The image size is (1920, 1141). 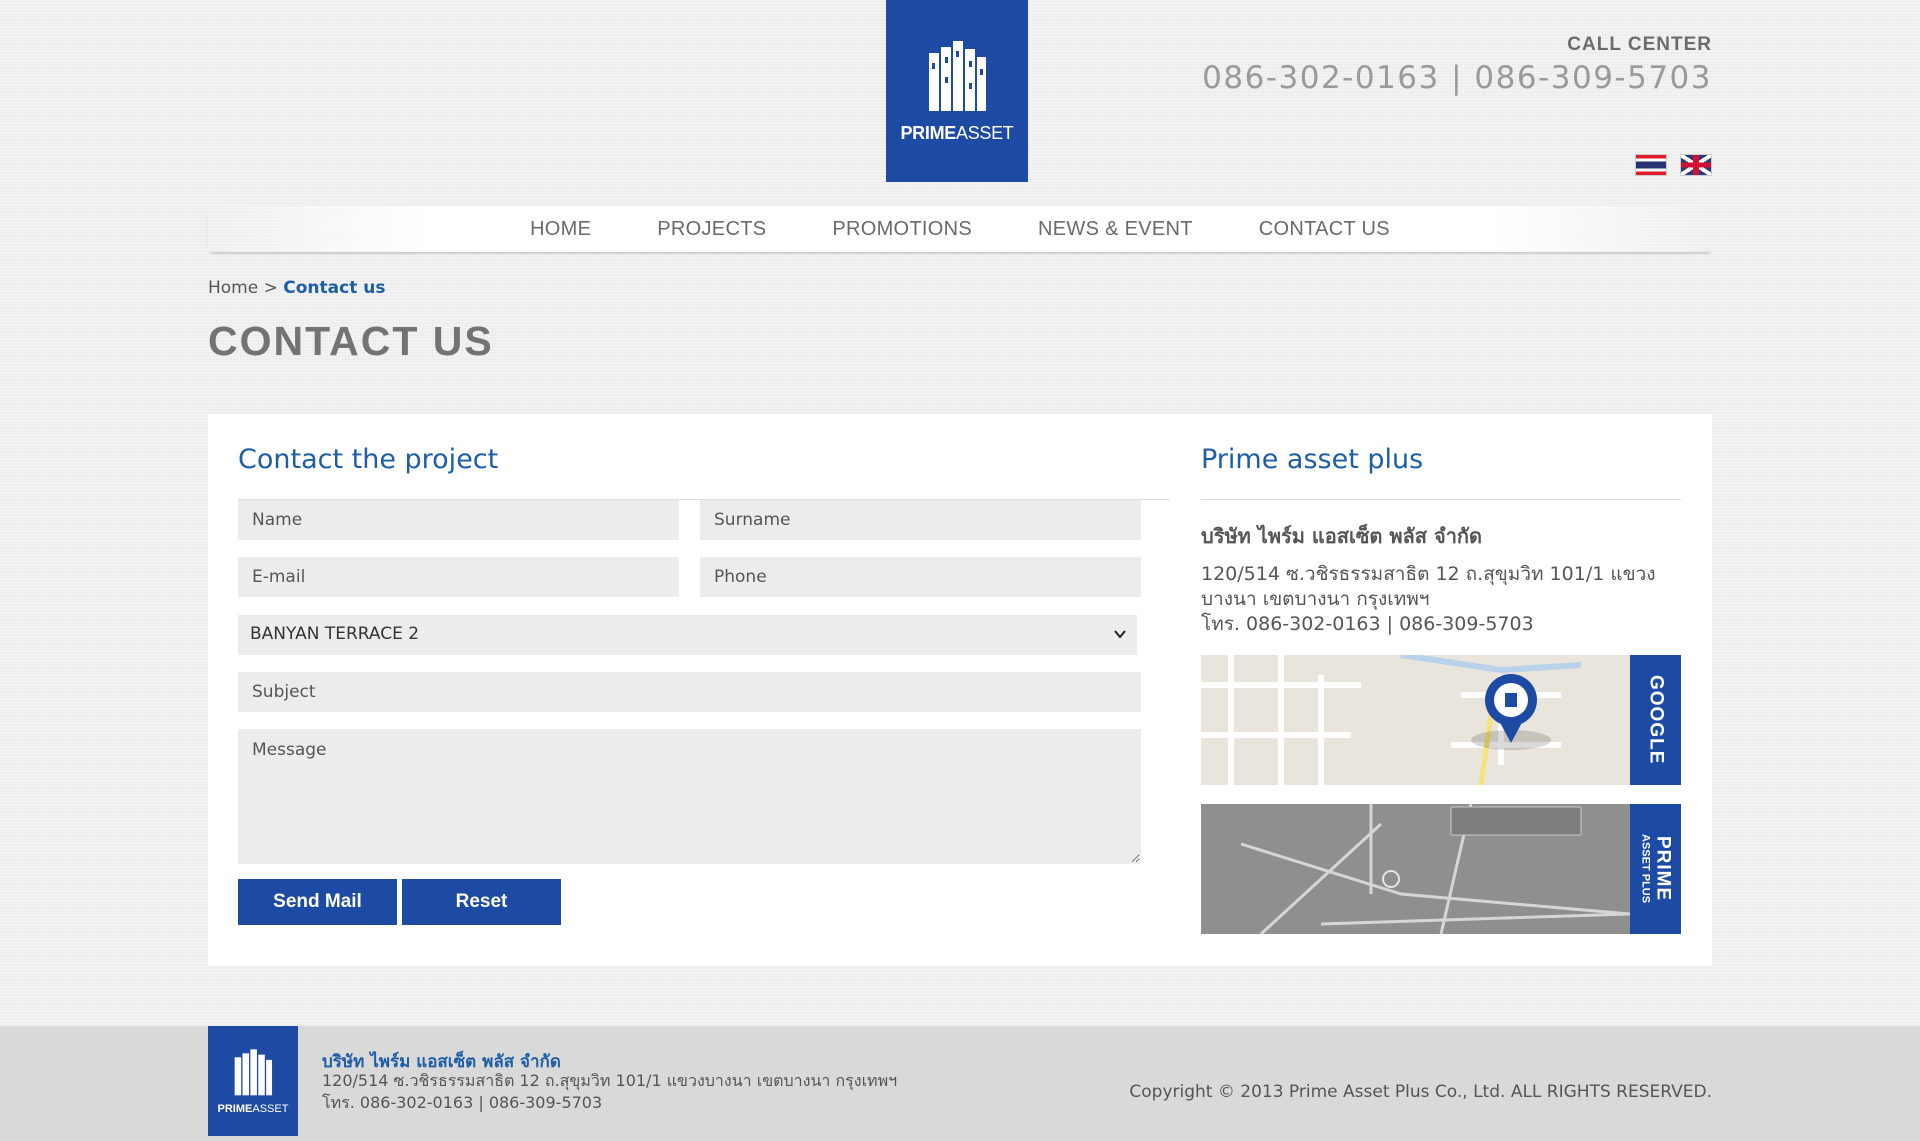 I want to click on send-mail-button: Send Mail, so click(x=317, y=902).